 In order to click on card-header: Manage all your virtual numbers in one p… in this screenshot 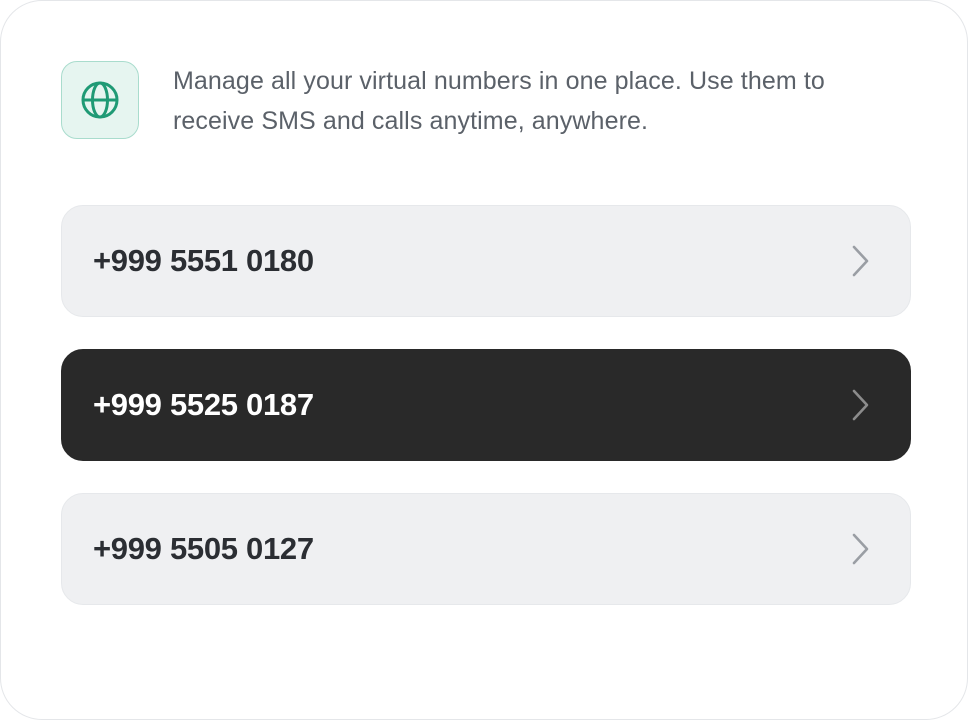, I will do `click(447, 101)`.